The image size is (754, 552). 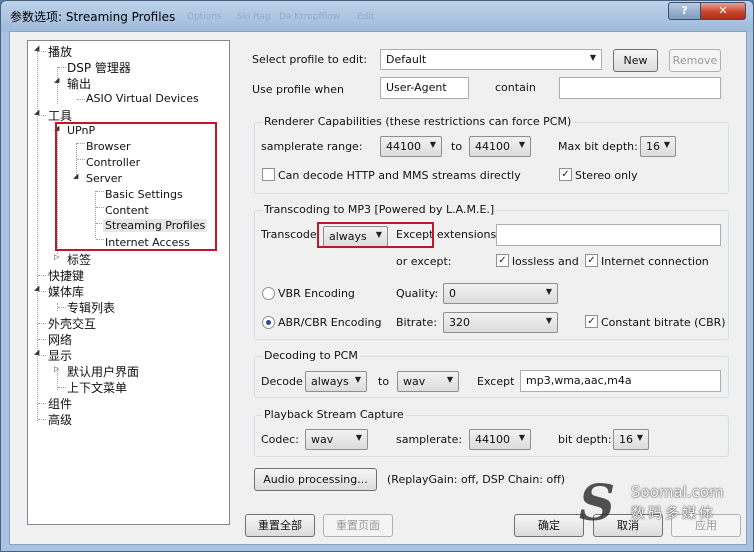 What do you see at coordinates (136, 186) in the screenshot?
I see `highlight-box` at bounding box center [136, 186].